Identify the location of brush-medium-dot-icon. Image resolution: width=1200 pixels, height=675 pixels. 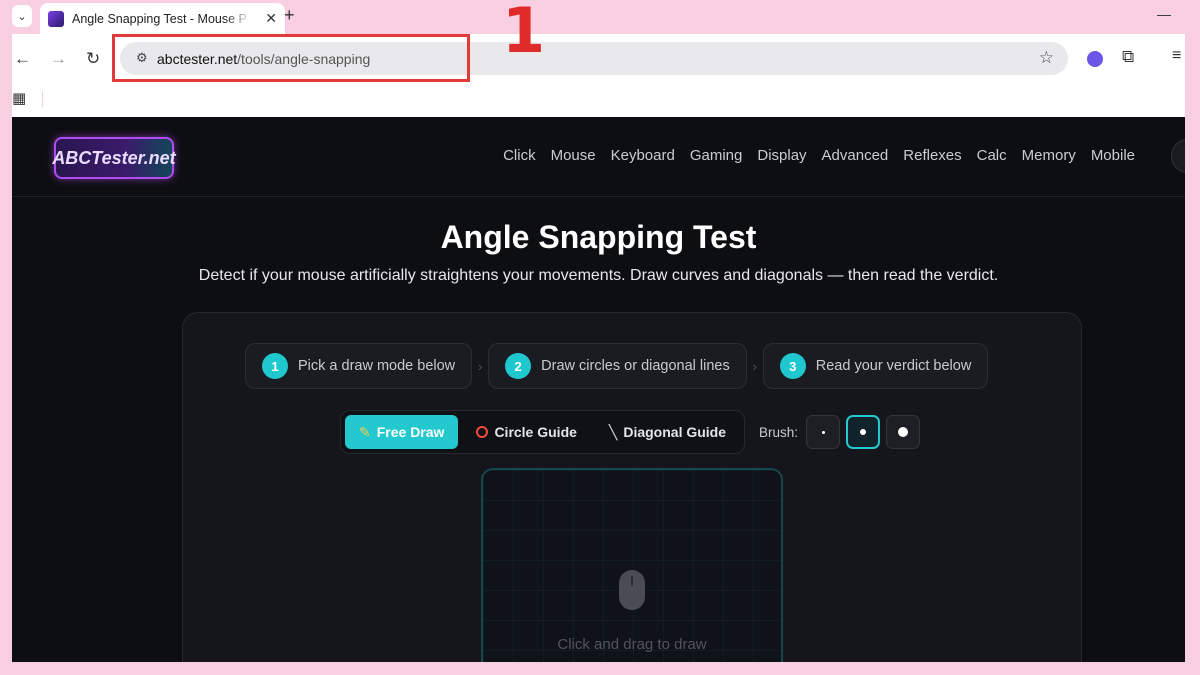
(863, 432).